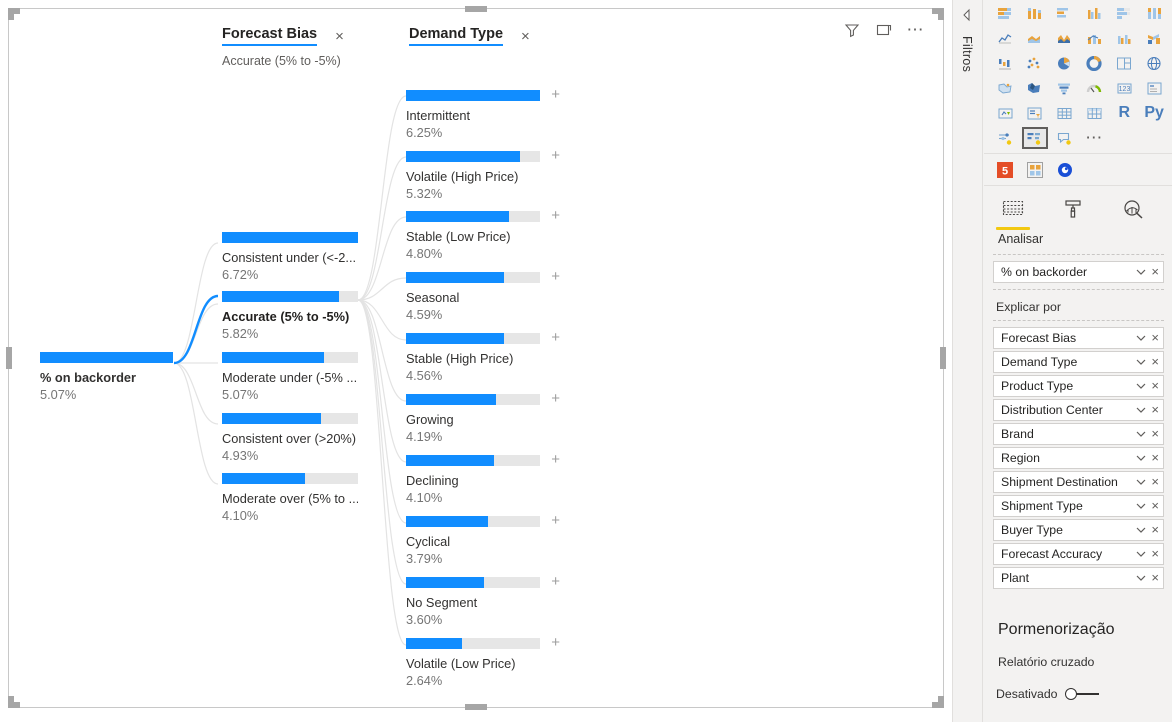  Describe the element at coordinates (1065, 38) in the screenshot. I see `stacked-area-chart-icon` at that location.